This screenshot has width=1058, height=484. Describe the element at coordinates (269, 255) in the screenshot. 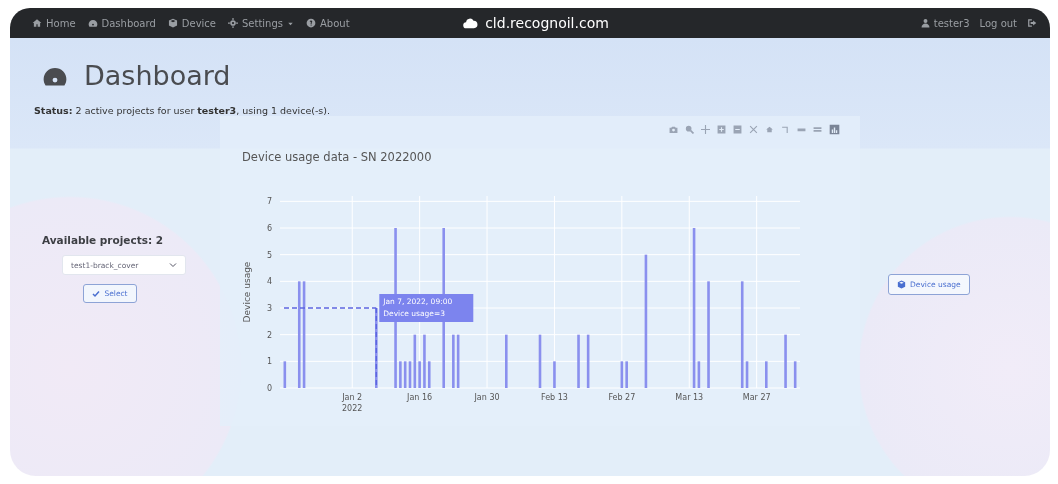

I see `y-tick-label: 5` at that location.